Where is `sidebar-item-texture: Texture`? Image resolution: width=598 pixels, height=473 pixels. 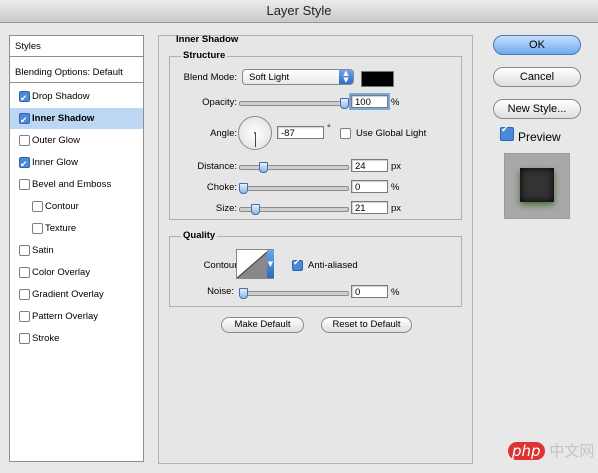 sidebar-item-texture: Texture is located at coordinates (76, 228).